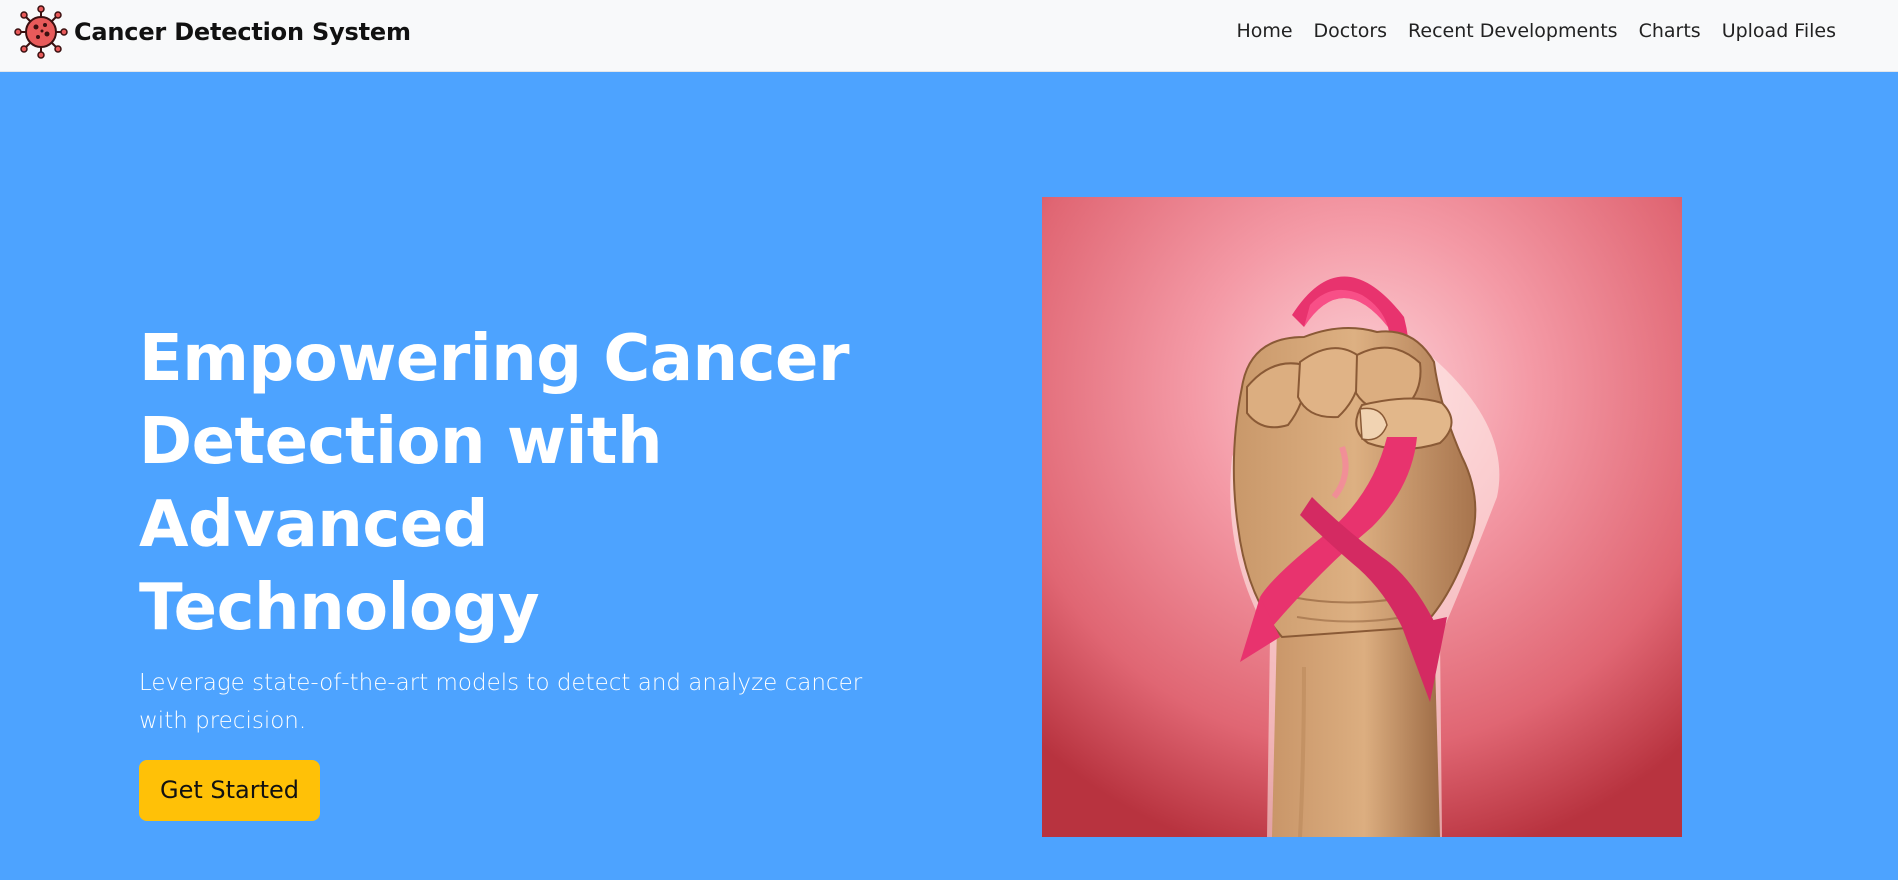 The height and width of the screenshot is (880, 1898). I want to click on brand-link: Cancer Detection System, so click(212, 32).